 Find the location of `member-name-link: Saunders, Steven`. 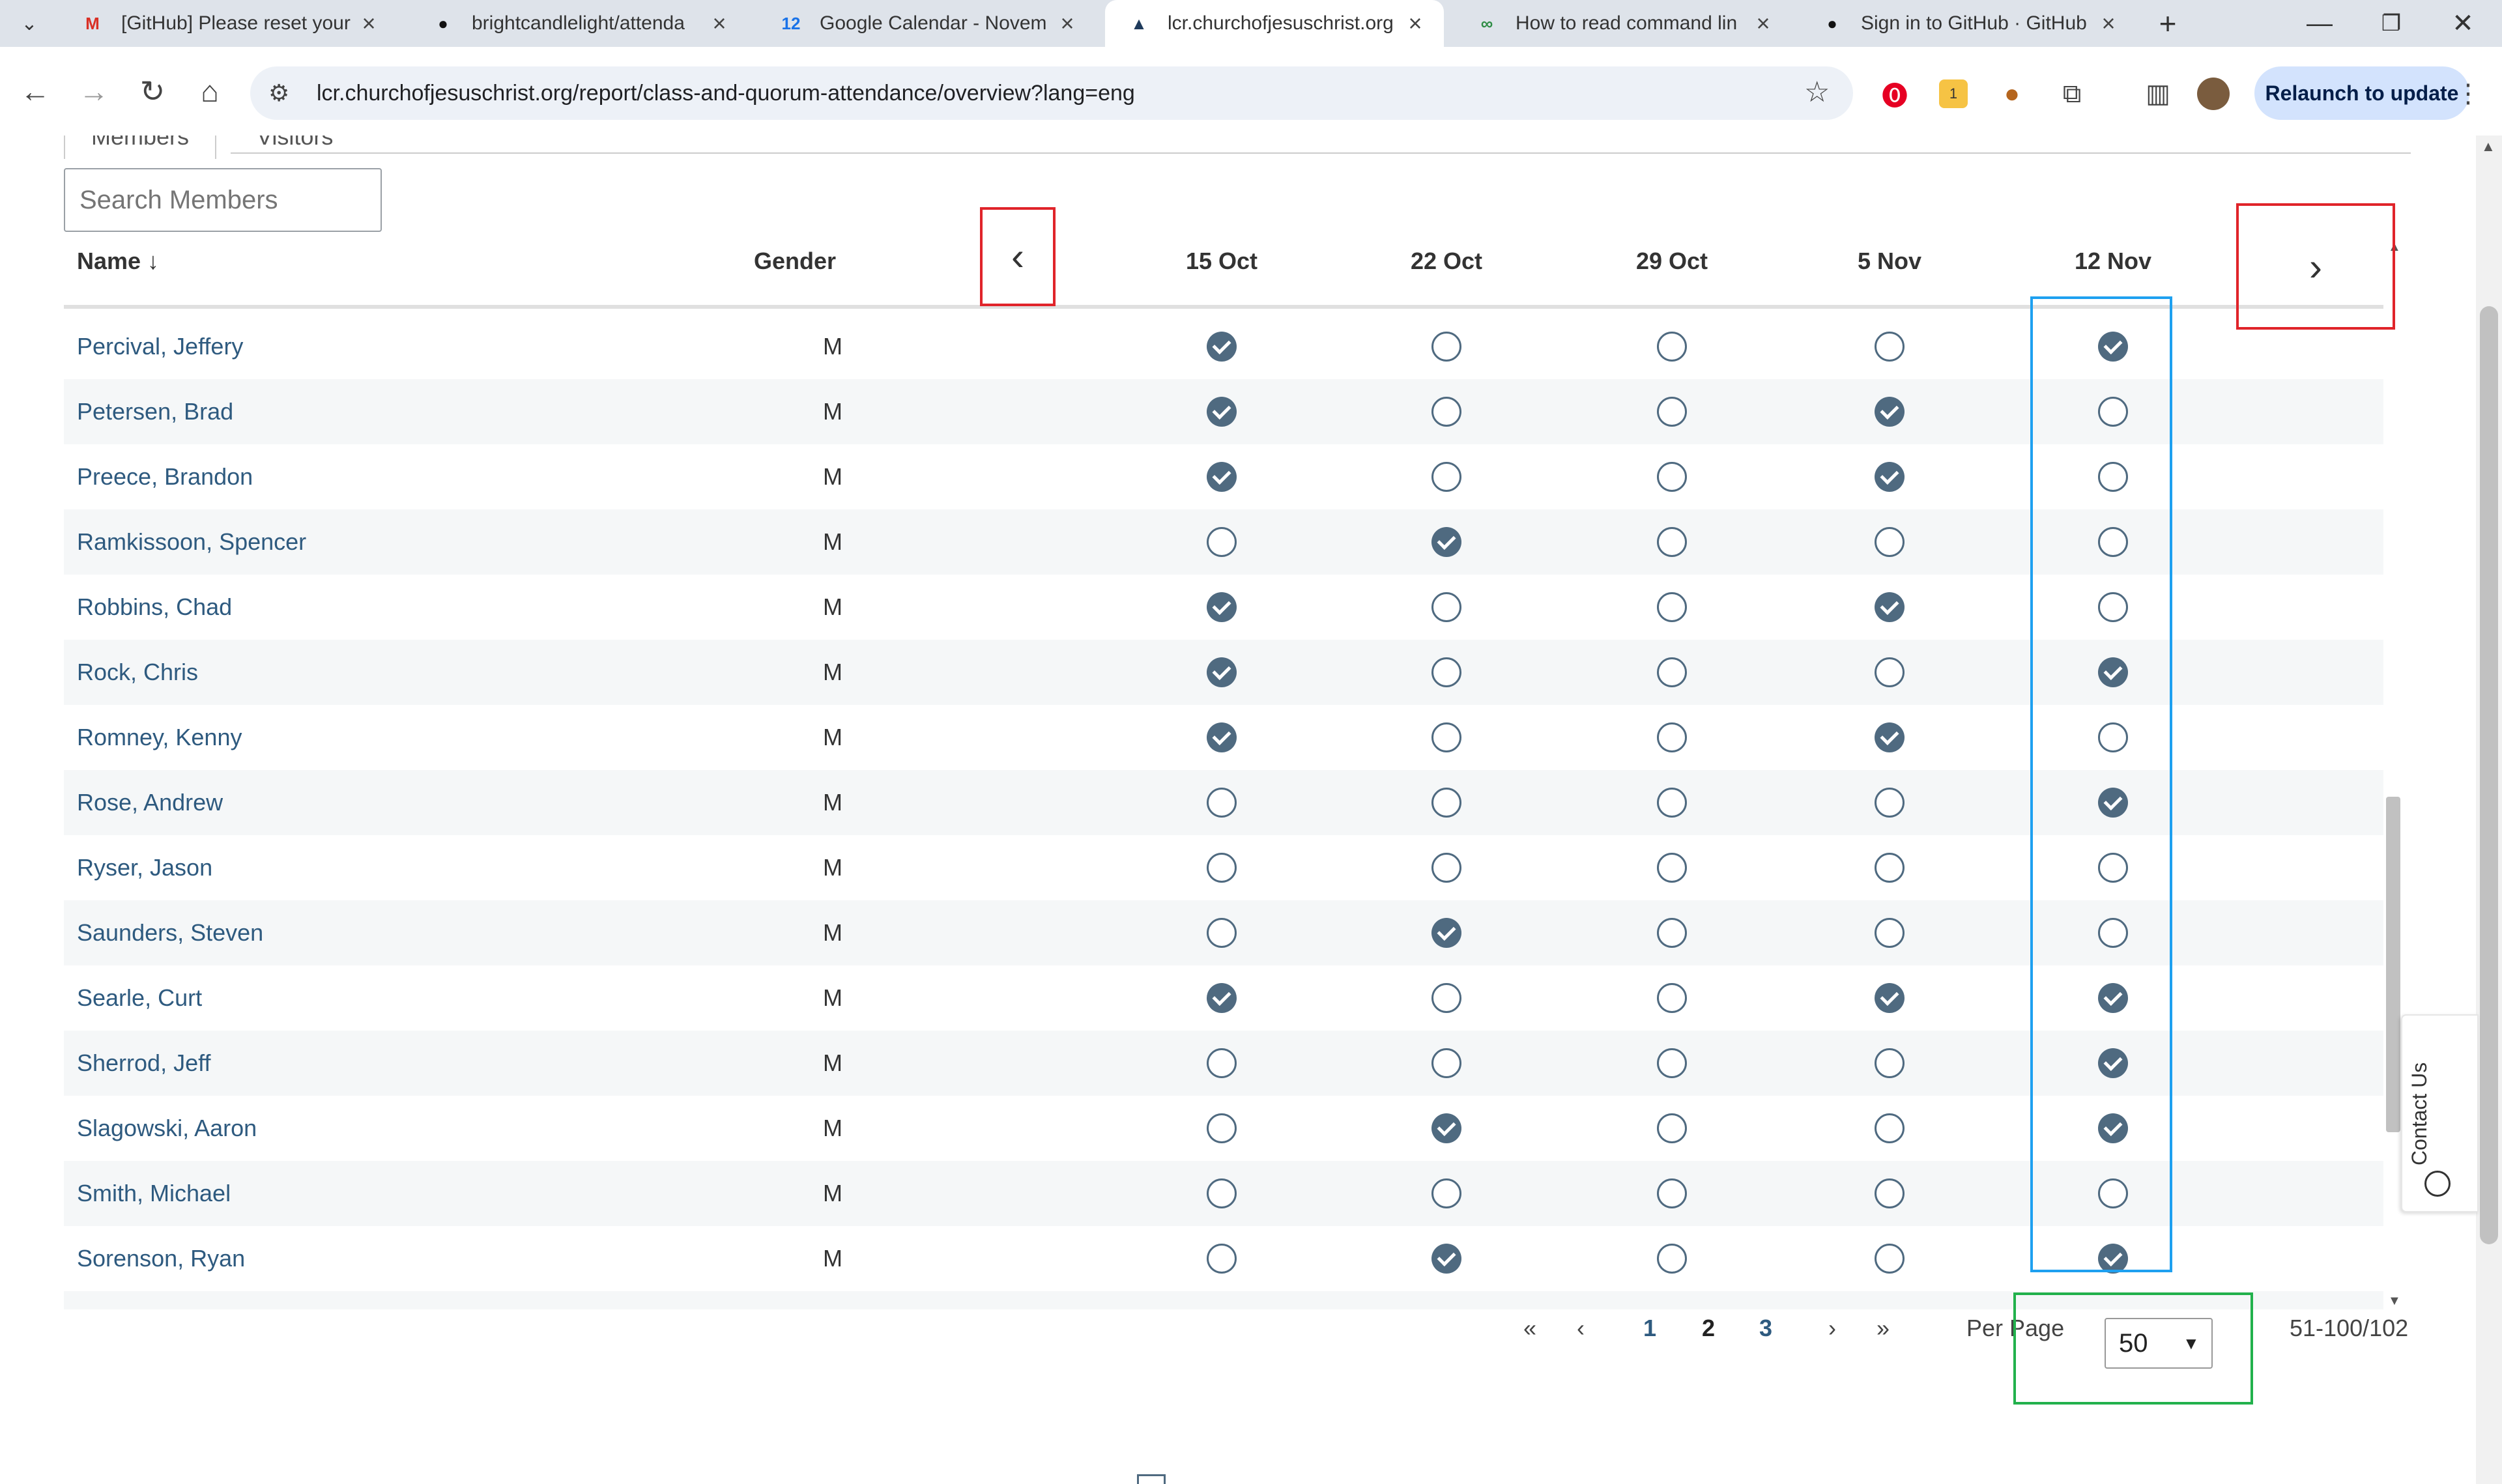

member-name-link: Saunders, Steven is located at coordinates (170, 933).